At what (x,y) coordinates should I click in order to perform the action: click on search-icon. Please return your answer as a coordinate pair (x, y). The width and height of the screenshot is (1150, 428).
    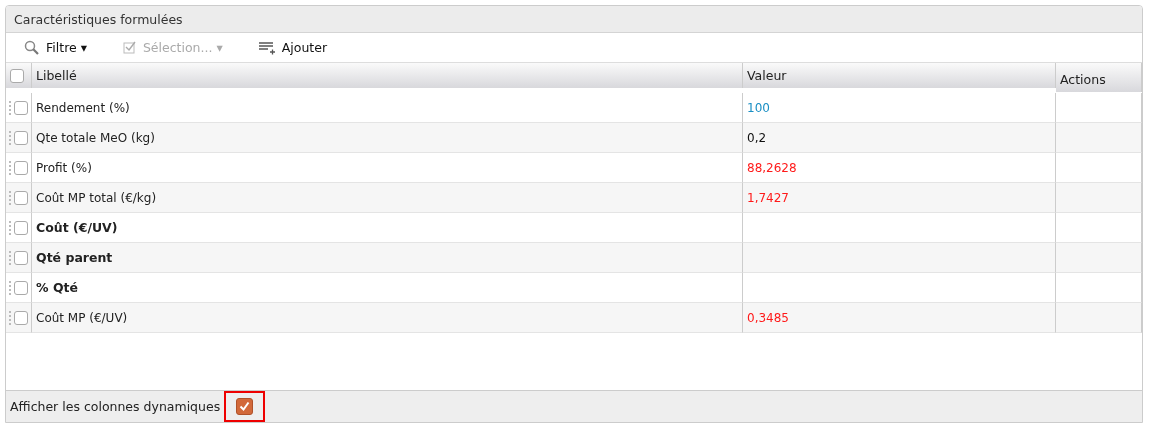
    Looking at the image, I should click on (31, 47).